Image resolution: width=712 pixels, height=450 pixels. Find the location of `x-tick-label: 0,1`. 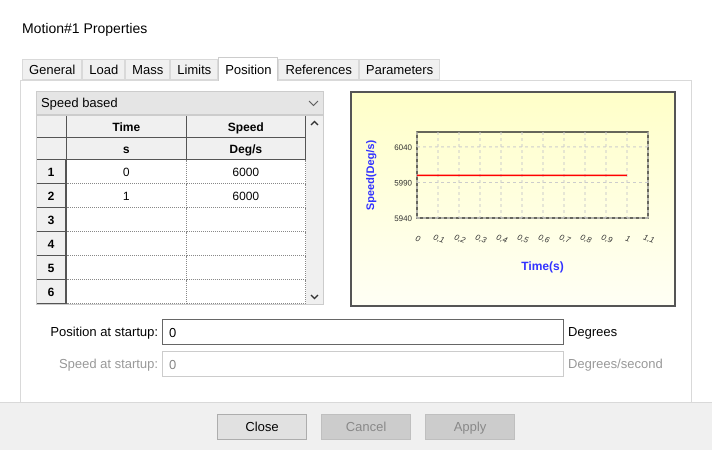

x-tick-label: 0,1 is located at coordinates (439, 238).